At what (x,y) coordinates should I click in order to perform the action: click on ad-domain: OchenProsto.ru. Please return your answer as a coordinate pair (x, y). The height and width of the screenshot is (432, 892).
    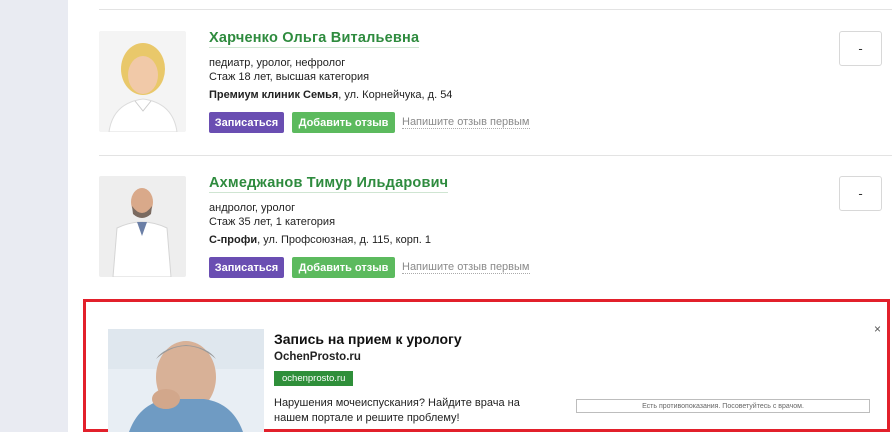
    Looking at the image, I should click on (317, 357).